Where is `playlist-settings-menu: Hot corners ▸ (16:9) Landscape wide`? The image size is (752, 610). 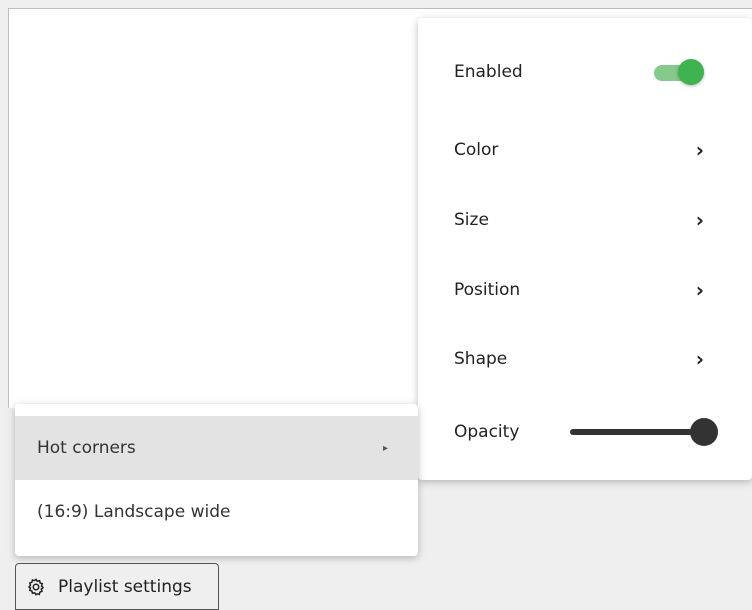 playlist-settings-menu: Hot corners ▸ (16:9) Landscape wide is located at coordinates (216, 480).